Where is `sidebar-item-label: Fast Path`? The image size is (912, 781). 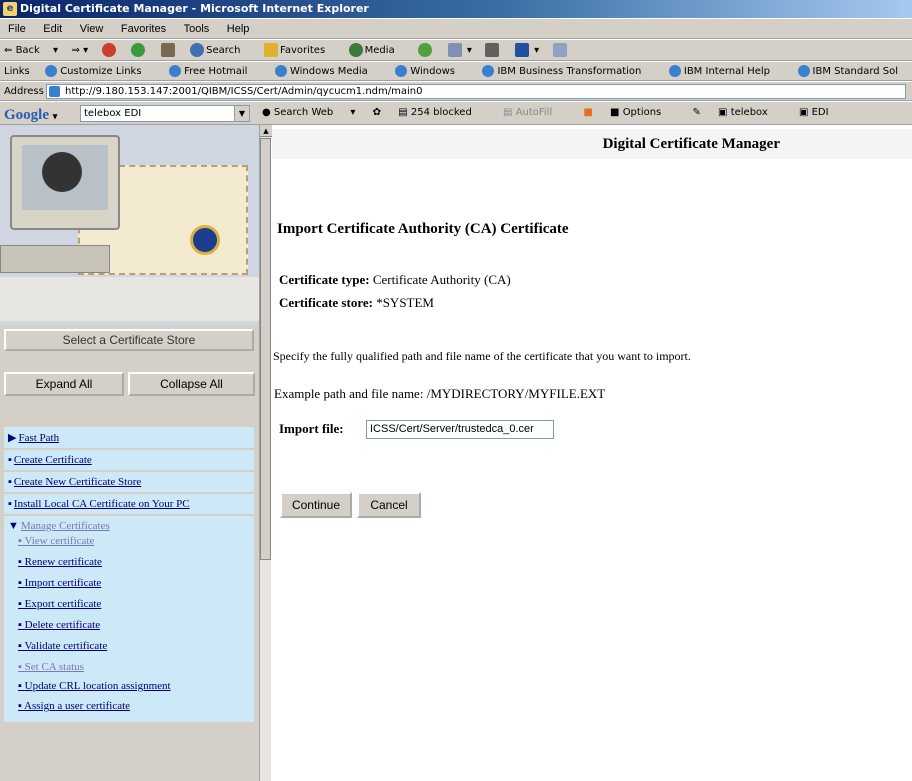
sidebar-item-label: Fast Path is located at coordinates (39, 438).